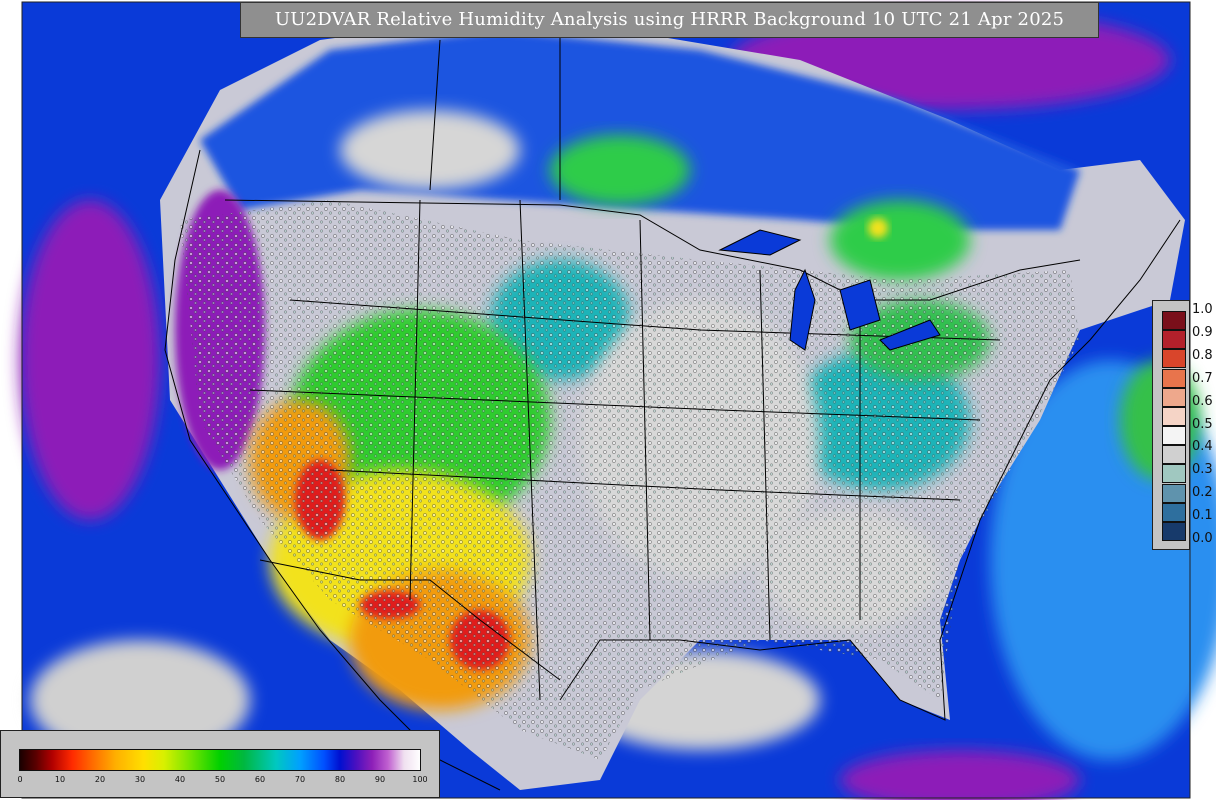 The width and height of the screenshot is (1216, 800). Describe the element at coordinates (1202, 538) in the screenshot. I see `observation-legend-label: 0.0` at that location.